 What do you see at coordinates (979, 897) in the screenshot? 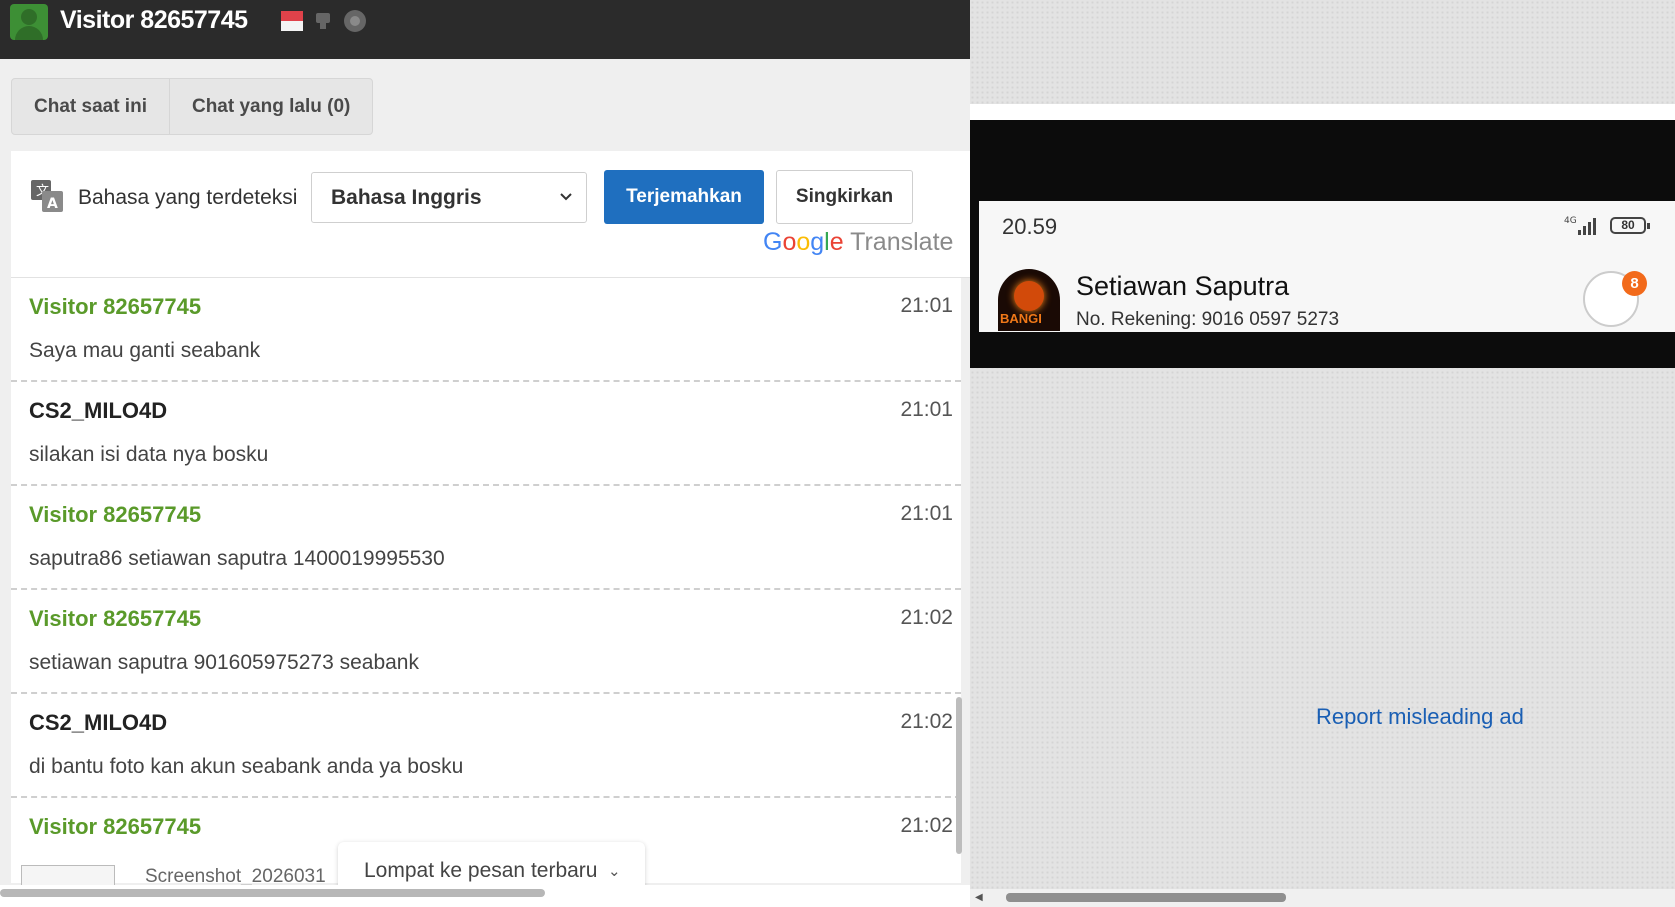
I see `scroll-left-arrow-icon: ◀` at bounding box center [979, 897].